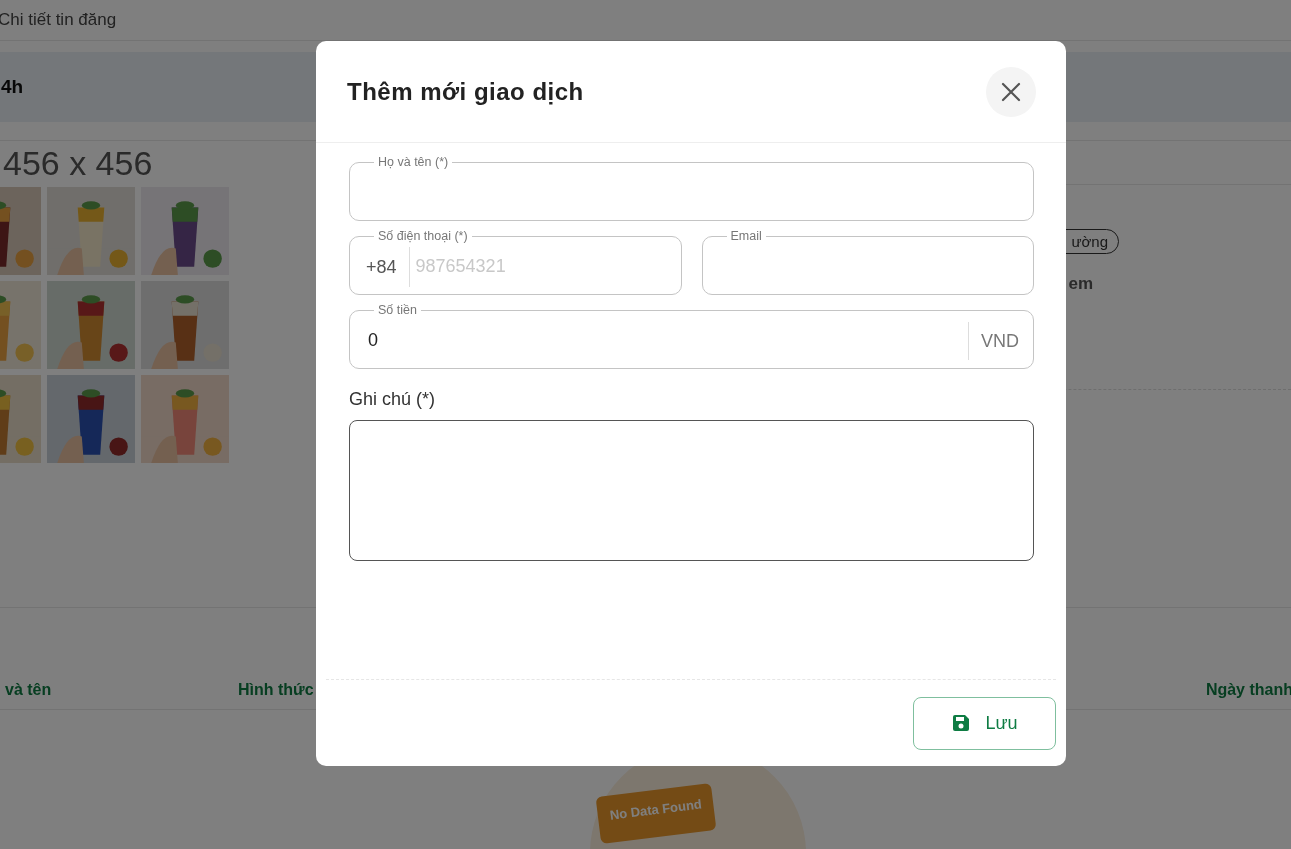 The width and height of the screenshot is (1291, 849). I want to click on close-button, so click(1011, 91).